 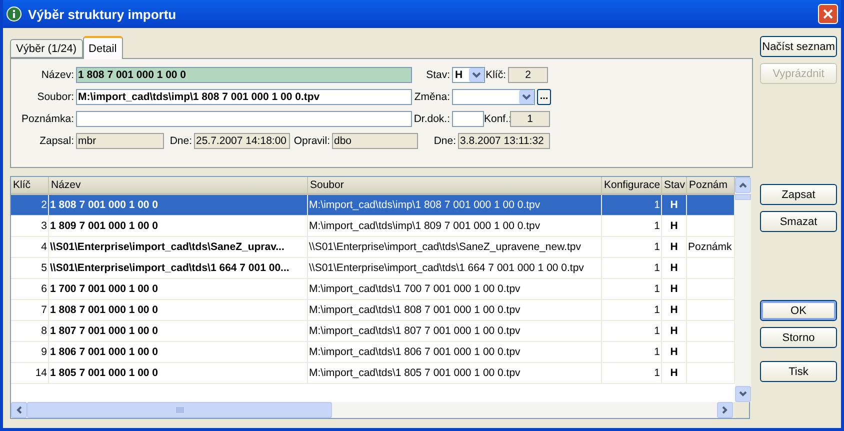 What do you see at coordinates (530, 119) in the screenshot?
I see `readonly-field: 1` at bounding box center [530, 119].